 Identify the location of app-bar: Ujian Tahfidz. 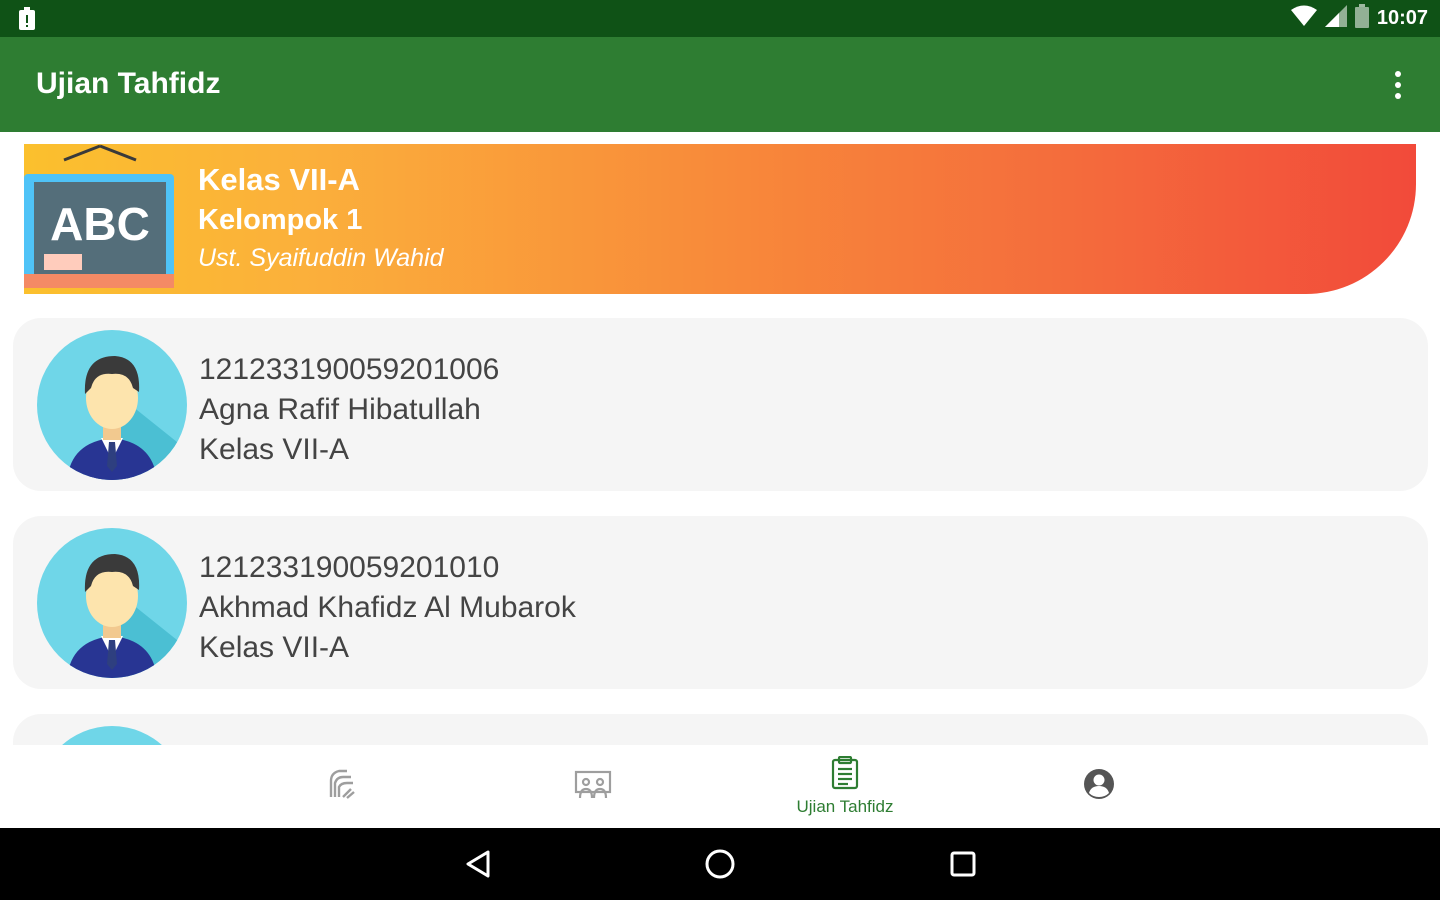
(720, 84).